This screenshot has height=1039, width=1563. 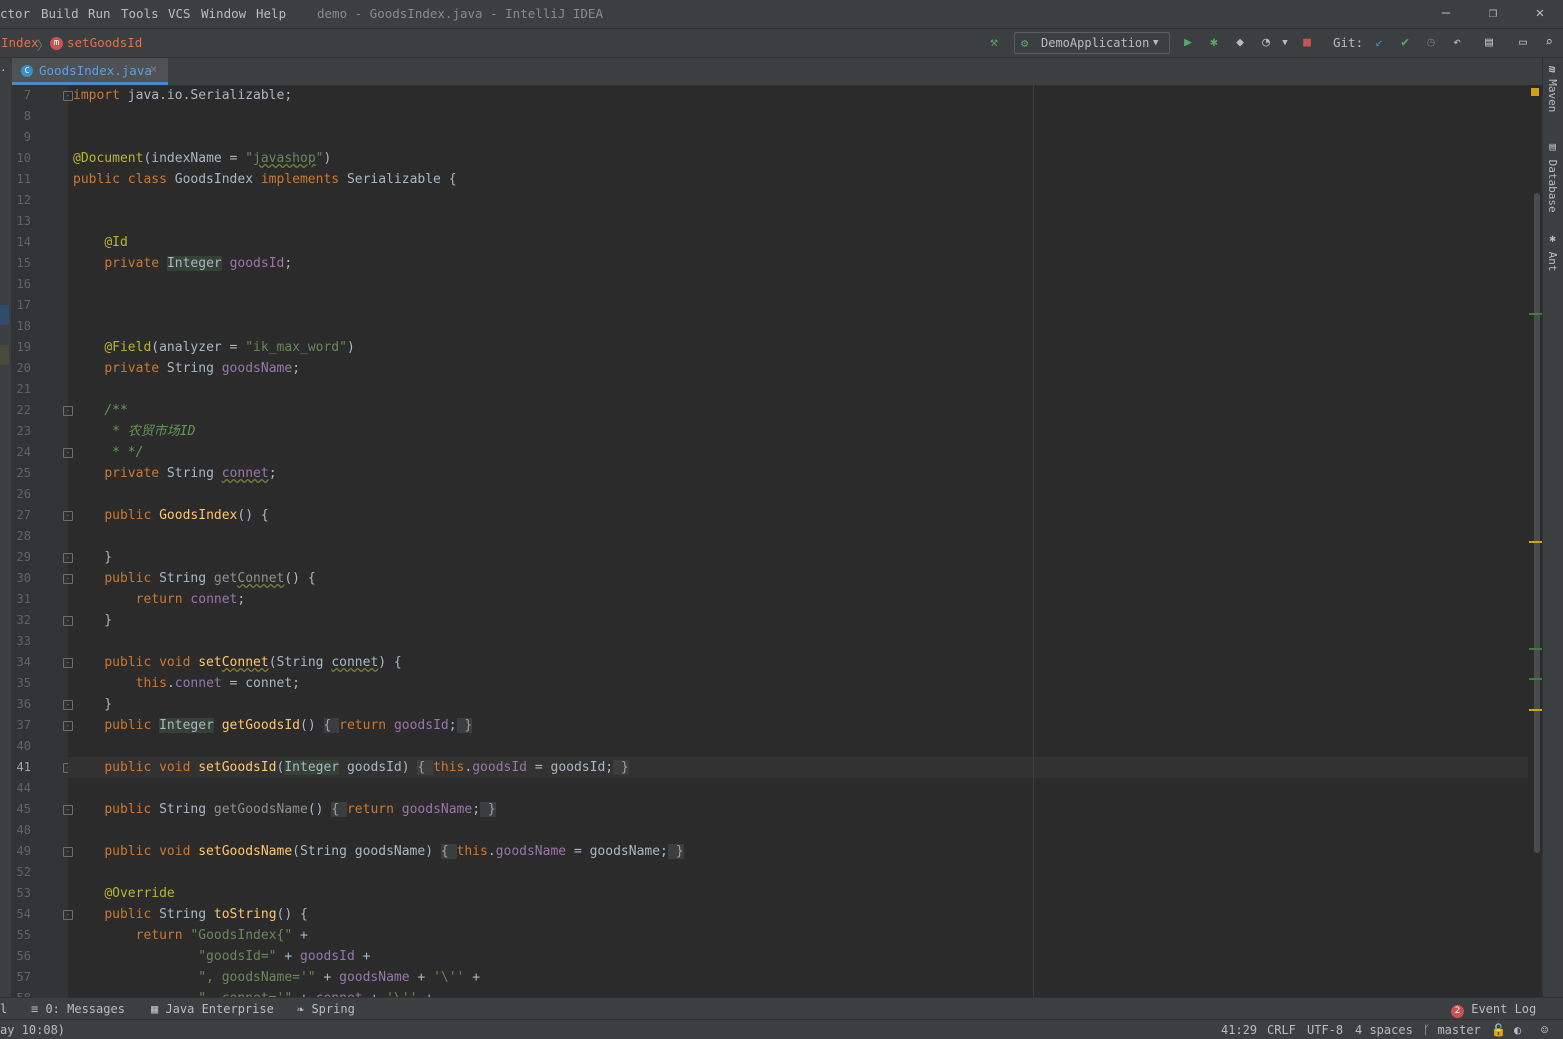 I want to click on minimize-button: —, so click(x=1446, y=13).